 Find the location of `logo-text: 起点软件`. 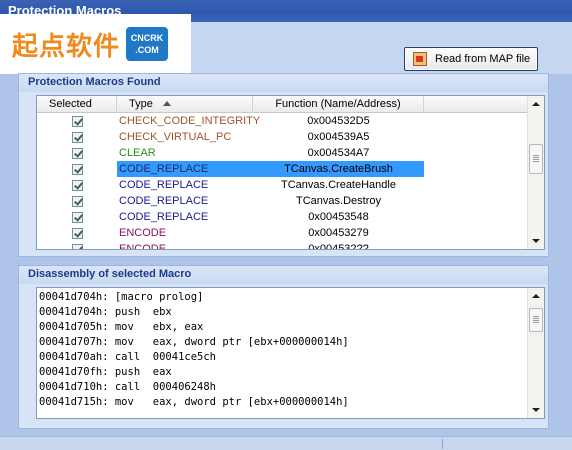

logo-text: 起点软件 is located at coordinates (66, 46).